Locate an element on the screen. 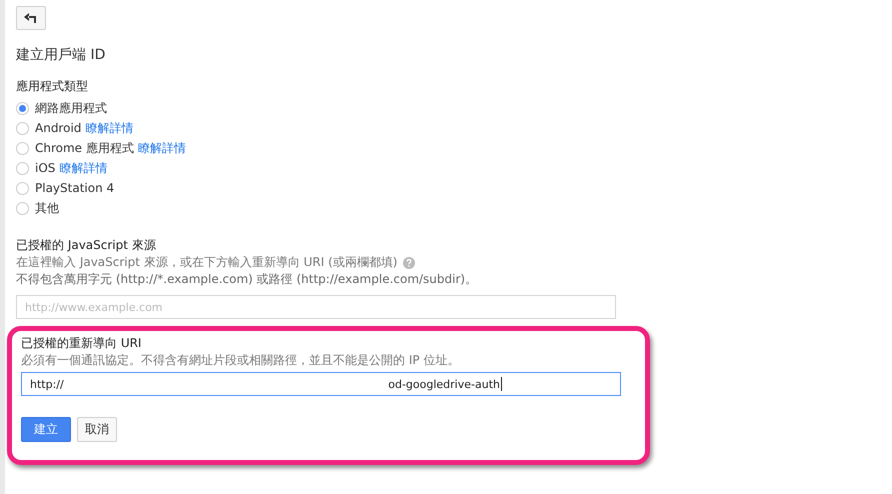  option-label: 網路應用程式 is located at coordinates (71, 108).